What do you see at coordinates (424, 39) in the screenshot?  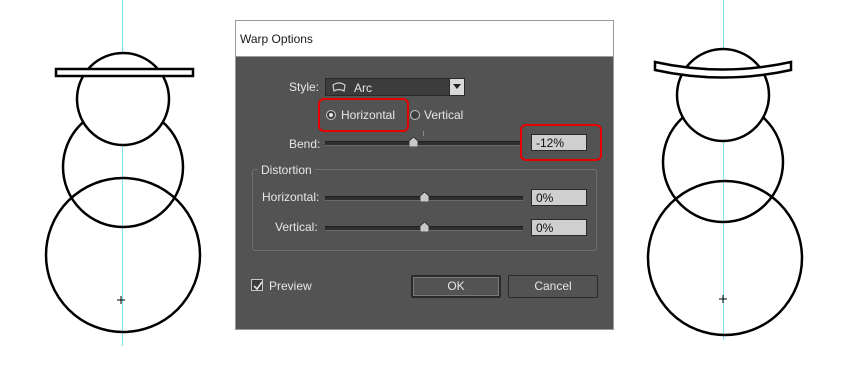 I see `dialog-titlebar: Warp Options` at bounding box center [424, 39].